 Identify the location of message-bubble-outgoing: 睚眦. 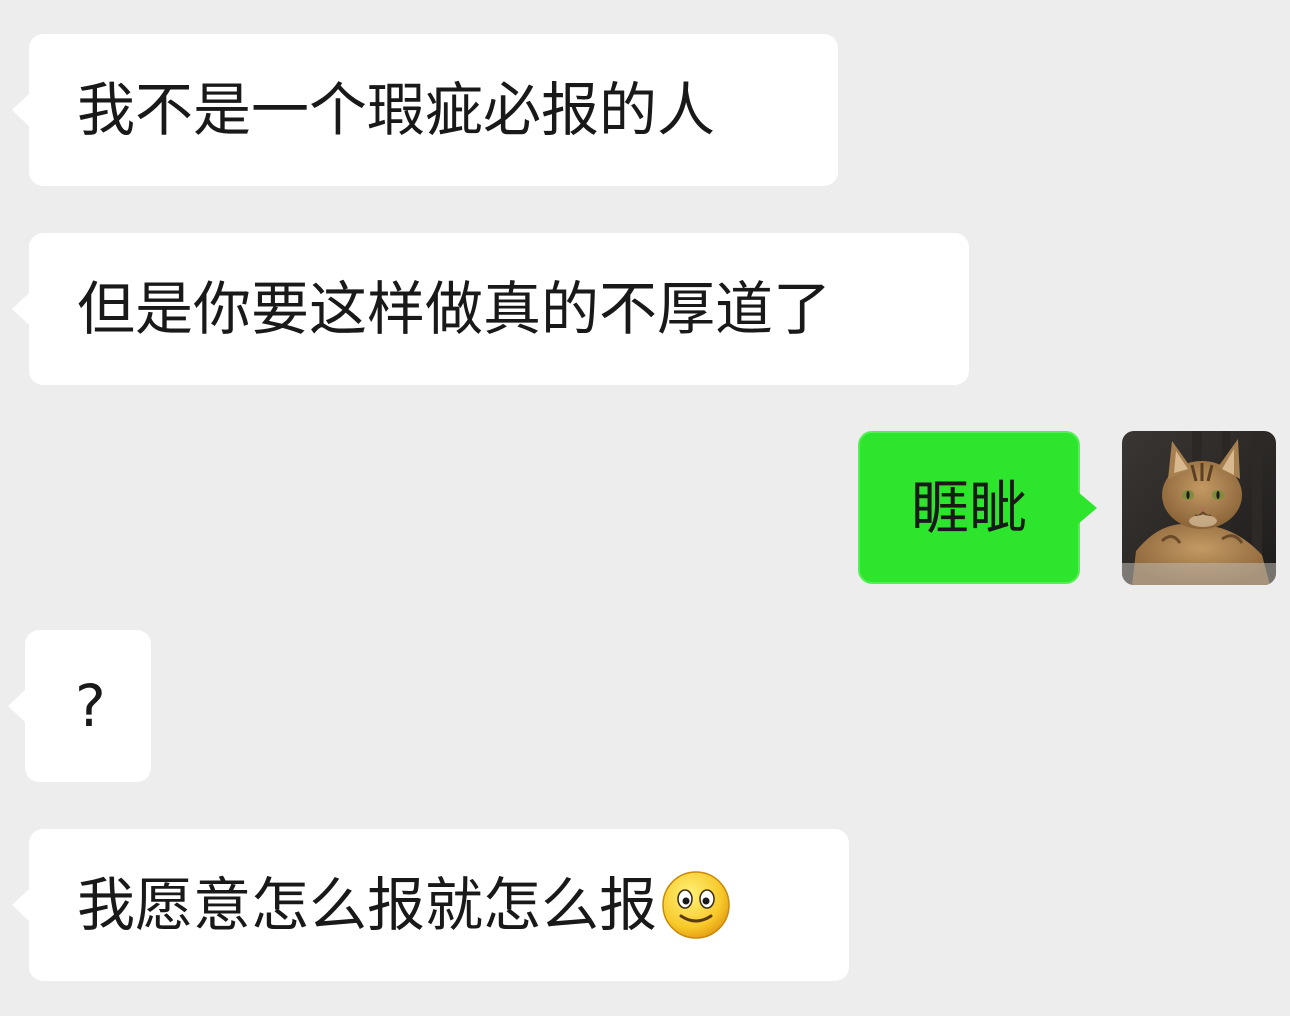
(977, 507).